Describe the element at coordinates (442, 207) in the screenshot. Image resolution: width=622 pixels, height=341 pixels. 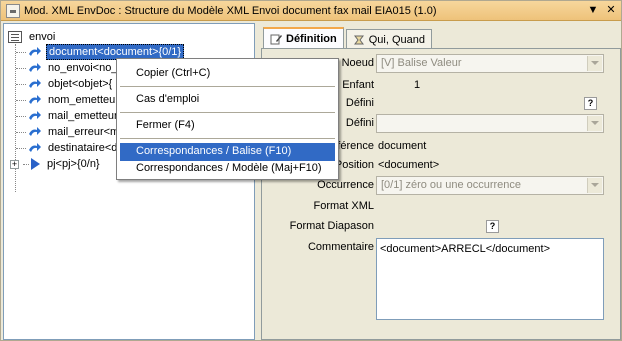
I see `row-format-xml: Format XML` at that location.